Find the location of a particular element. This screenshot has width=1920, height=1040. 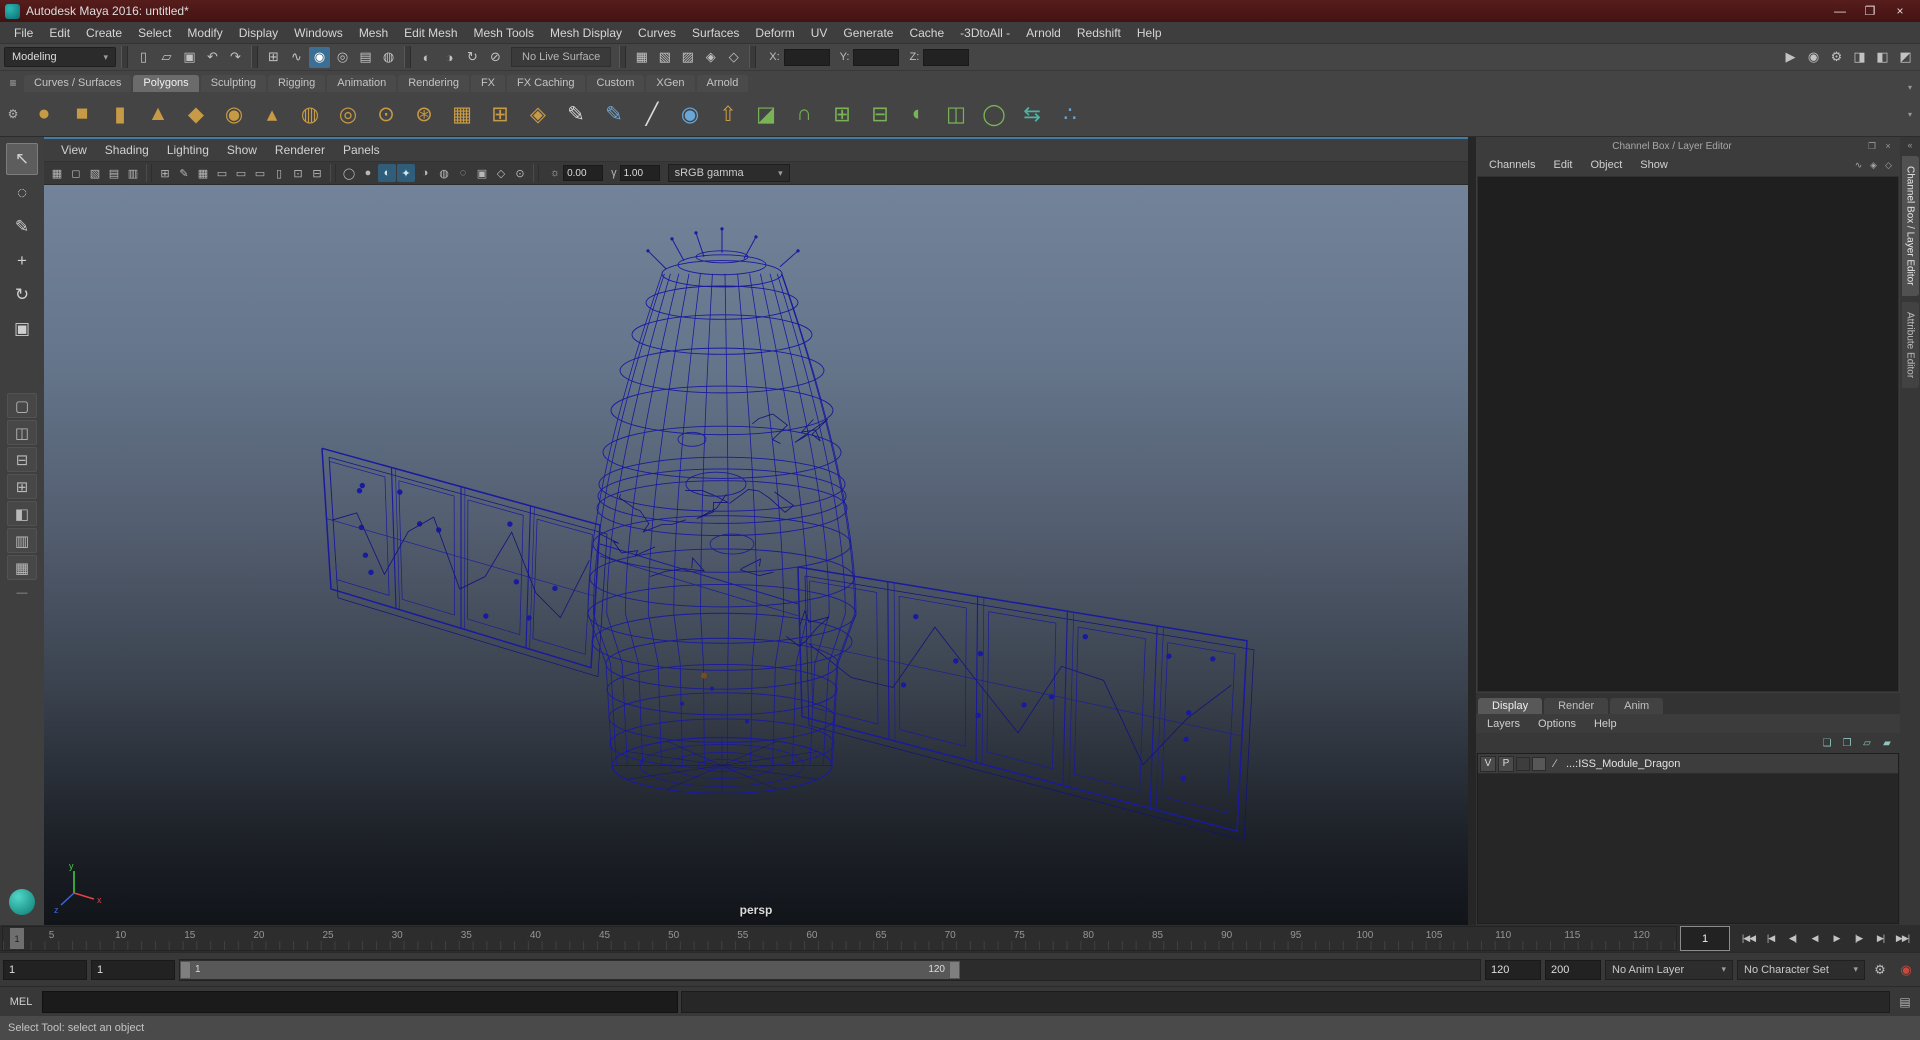

menubar-item: Generate is located at coordinates (868, 33).